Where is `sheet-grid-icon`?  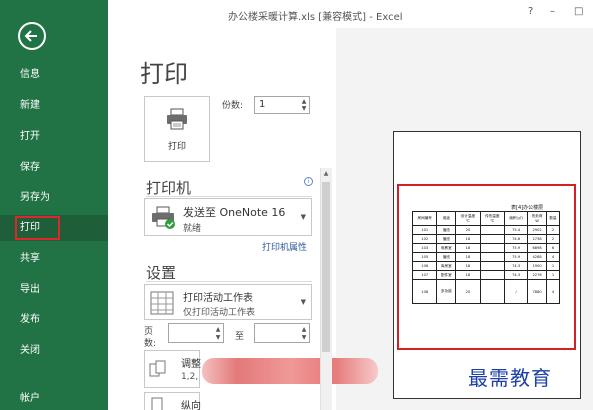 sheet-grid-icon is located at coordinates (162, 303).